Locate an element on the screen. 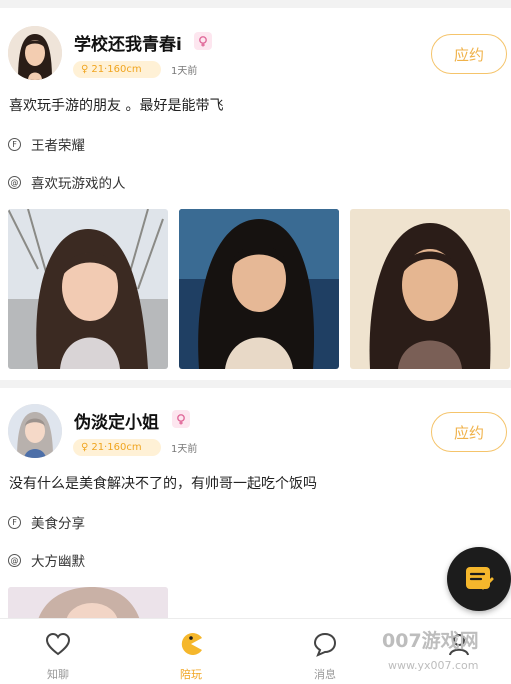  post-description: 喜欢玩手游的朋友 。最好是能带飞 is located at coordinates (116, 106).